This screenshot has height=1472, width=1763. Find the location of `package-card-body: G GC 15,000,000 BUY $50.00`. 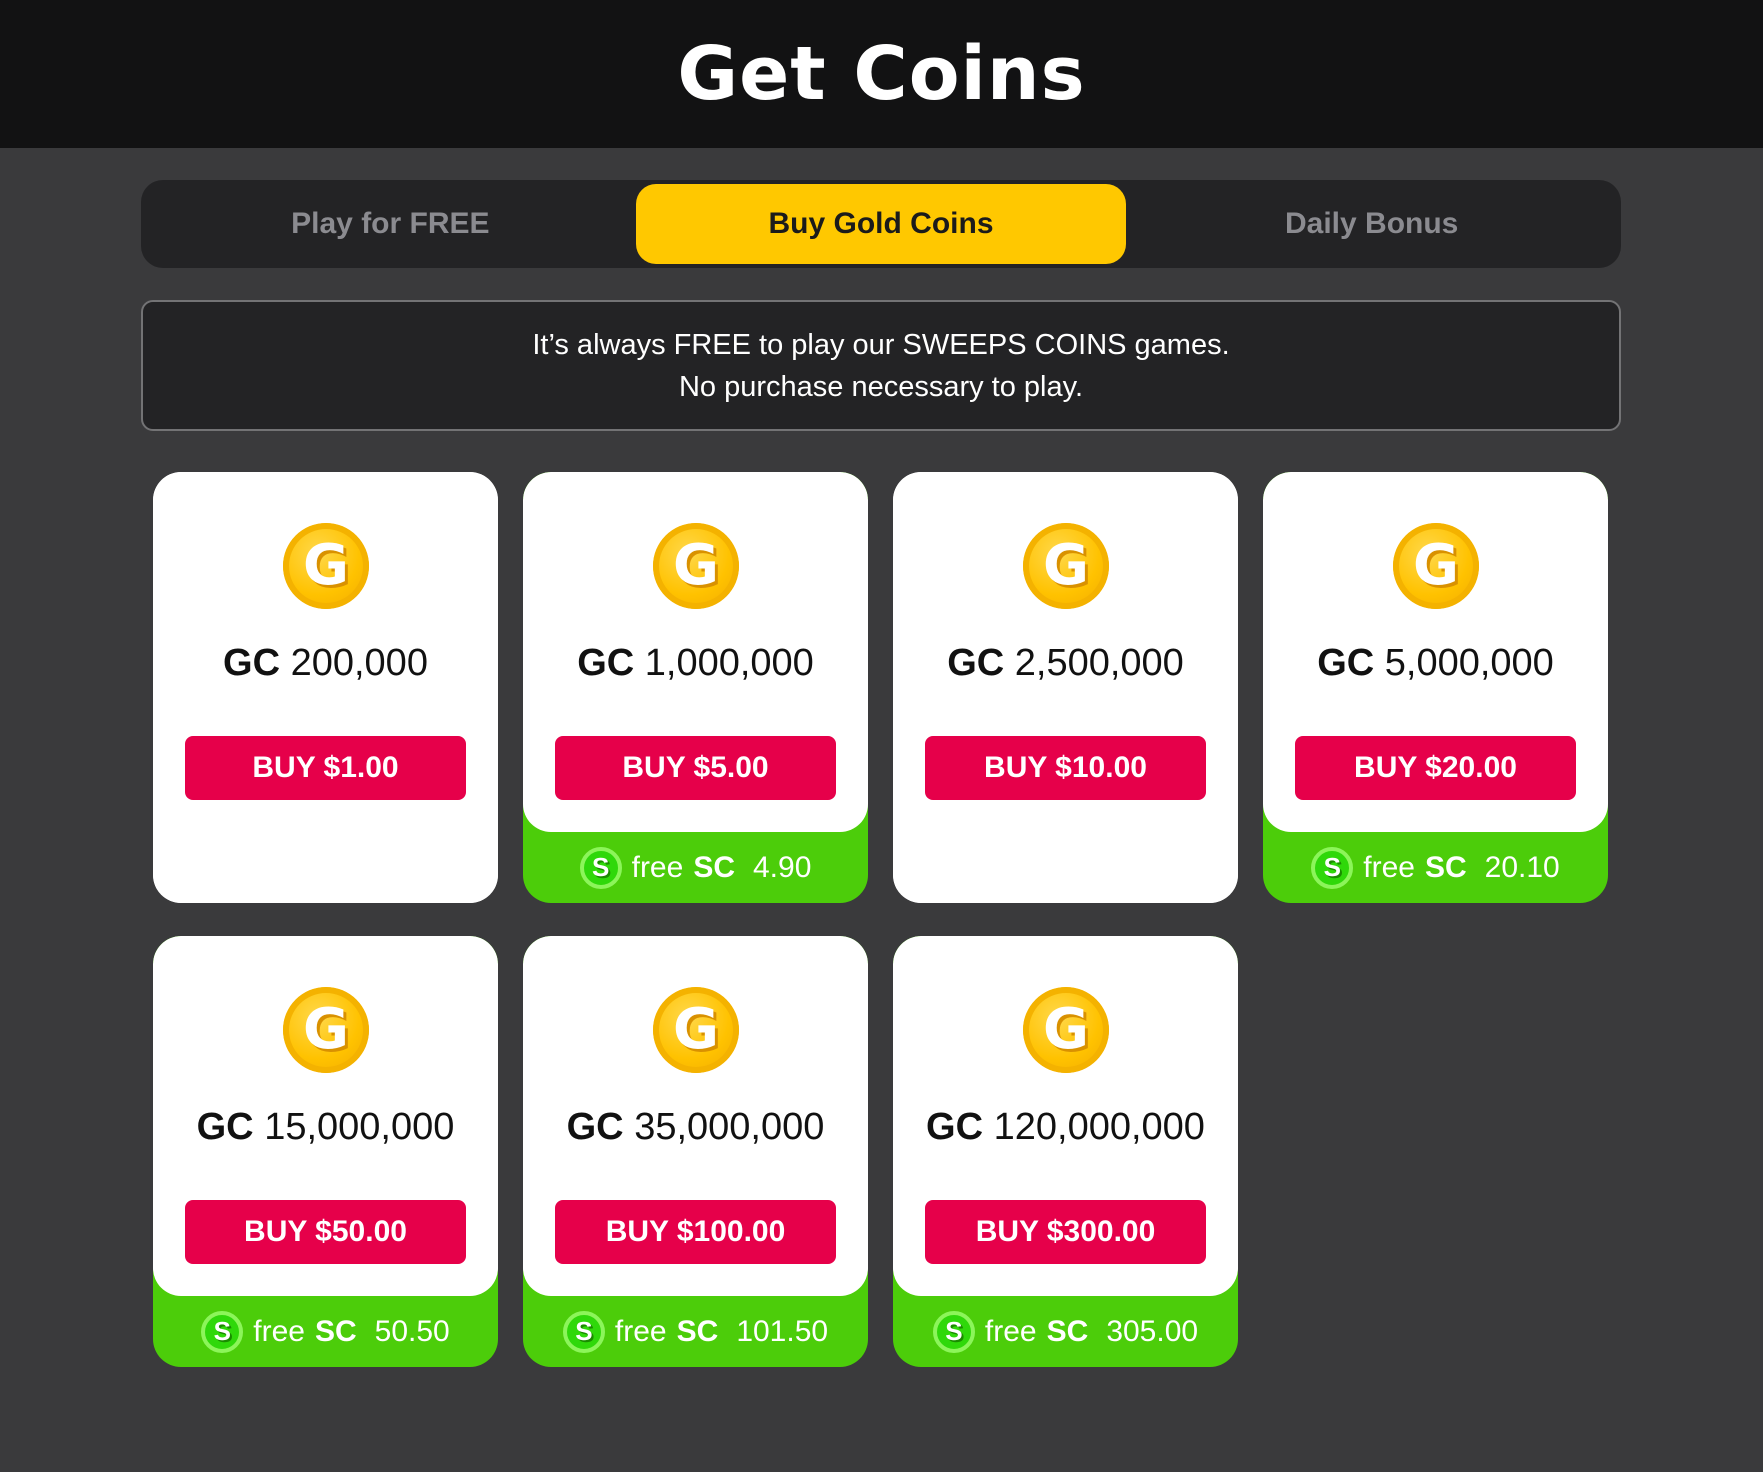

package-card-body: G GC 15,000,000 BUY $50.00 is located at coordinates (325, 1116).